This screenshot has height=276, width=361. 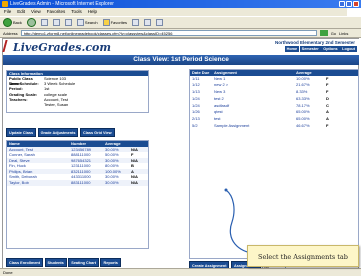 What do you see at coordinates (56, 12) in the screenshot?
I see `menu-favorites: Favorites` at bounding box center [56, 12].